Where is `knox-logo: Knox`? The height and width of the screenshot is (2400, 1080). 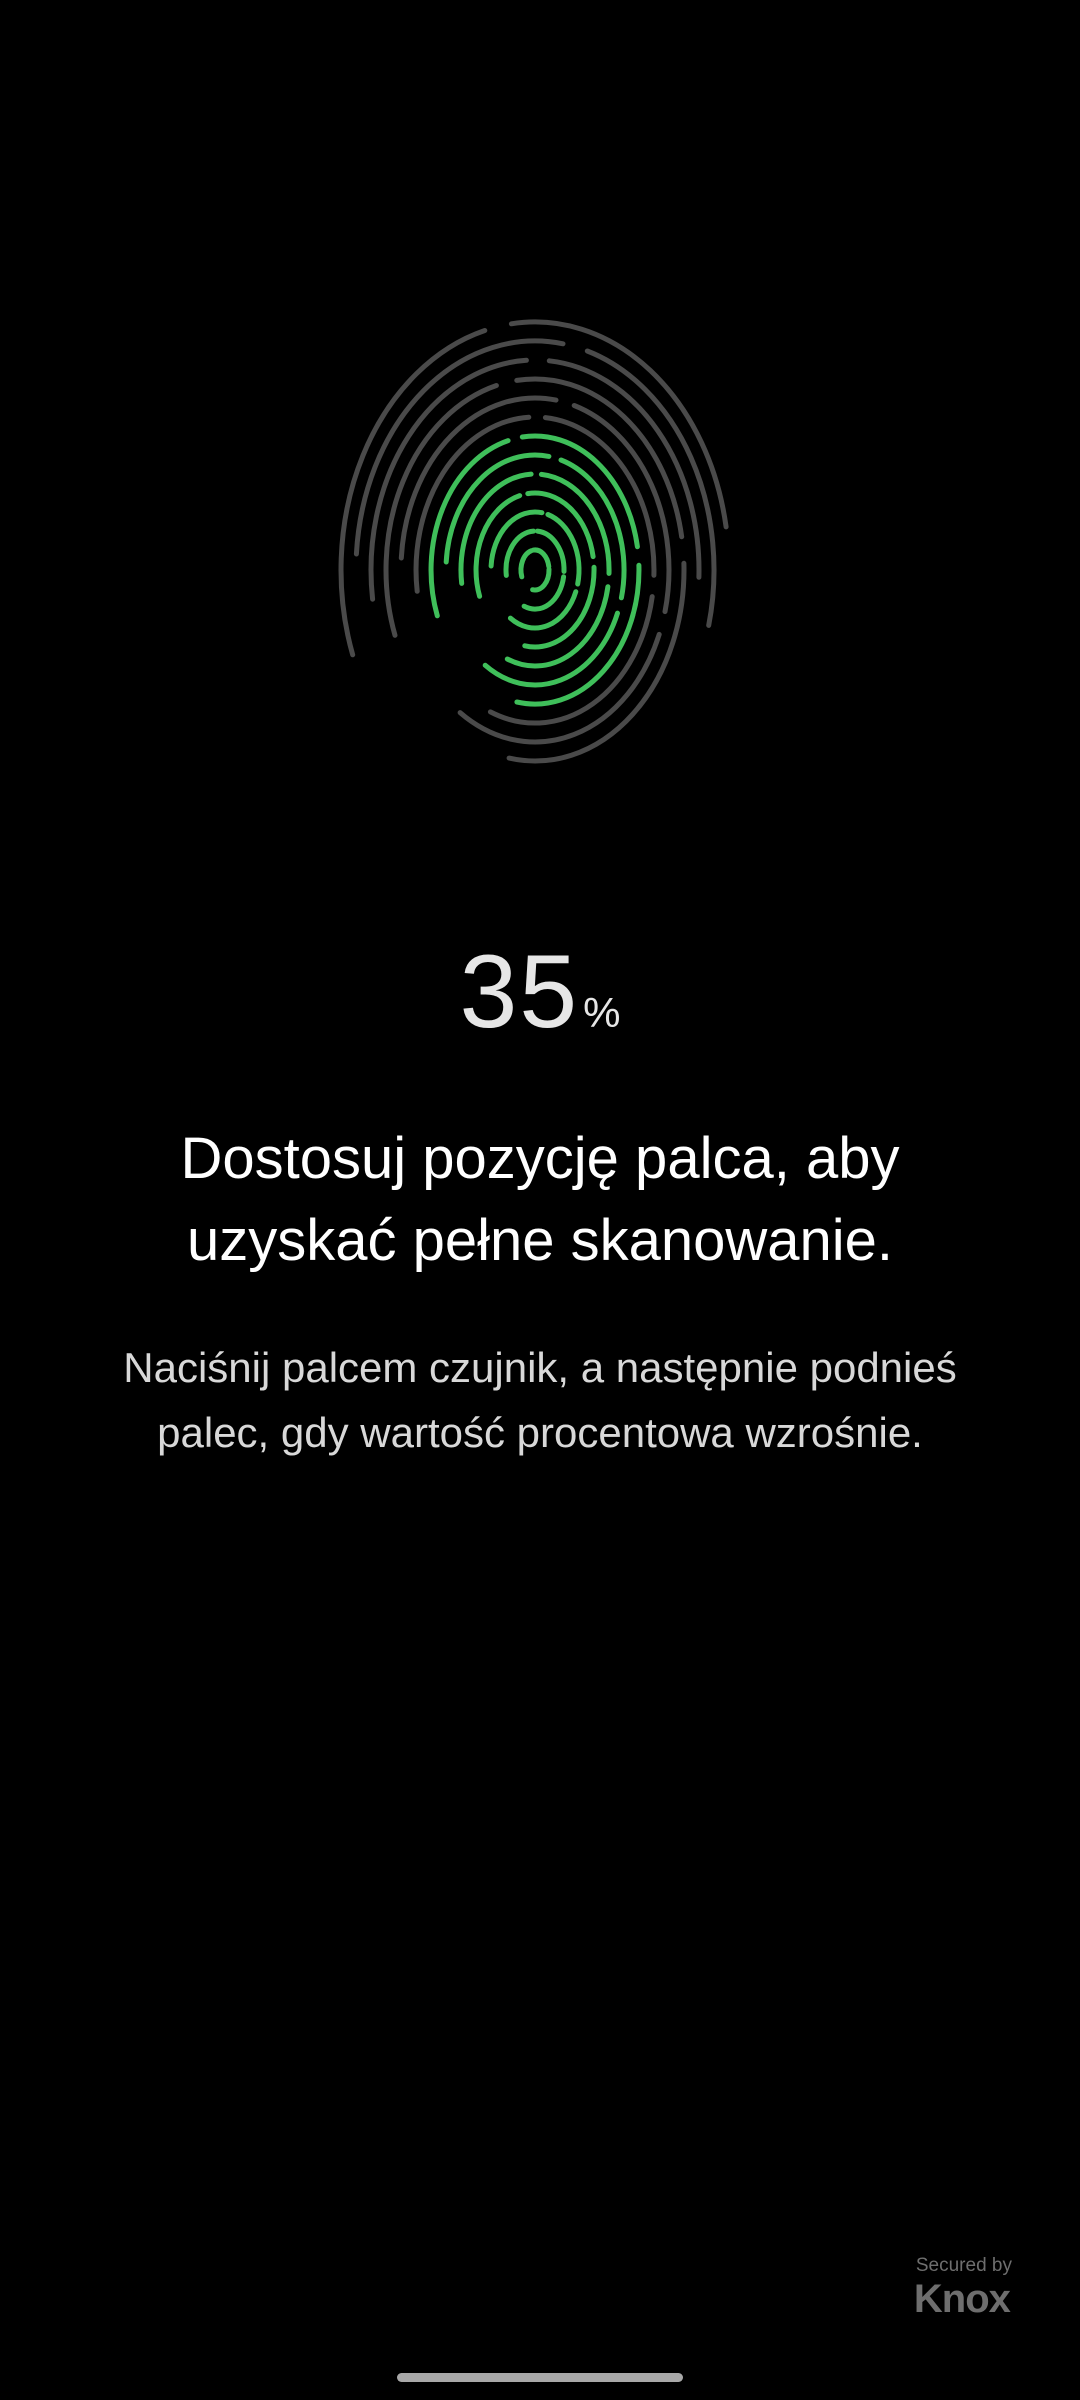 knox-logo: Knox is located at coordinates (962, 2299).